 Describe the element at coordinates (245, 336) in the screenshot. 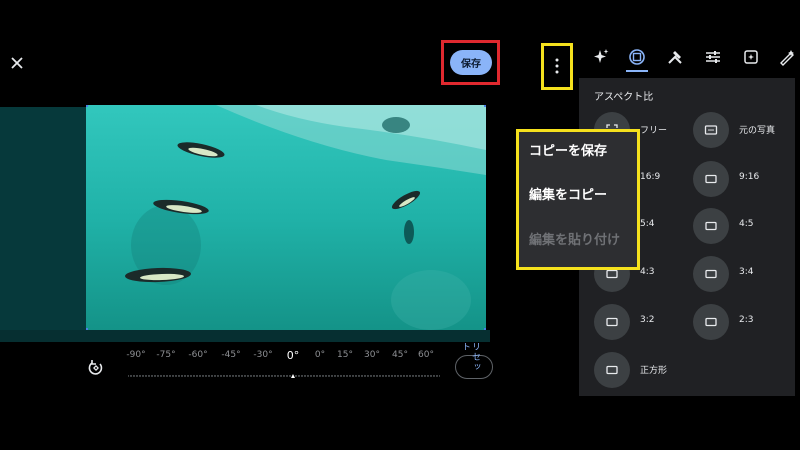

I see `photo-bottom-strip` at that location.